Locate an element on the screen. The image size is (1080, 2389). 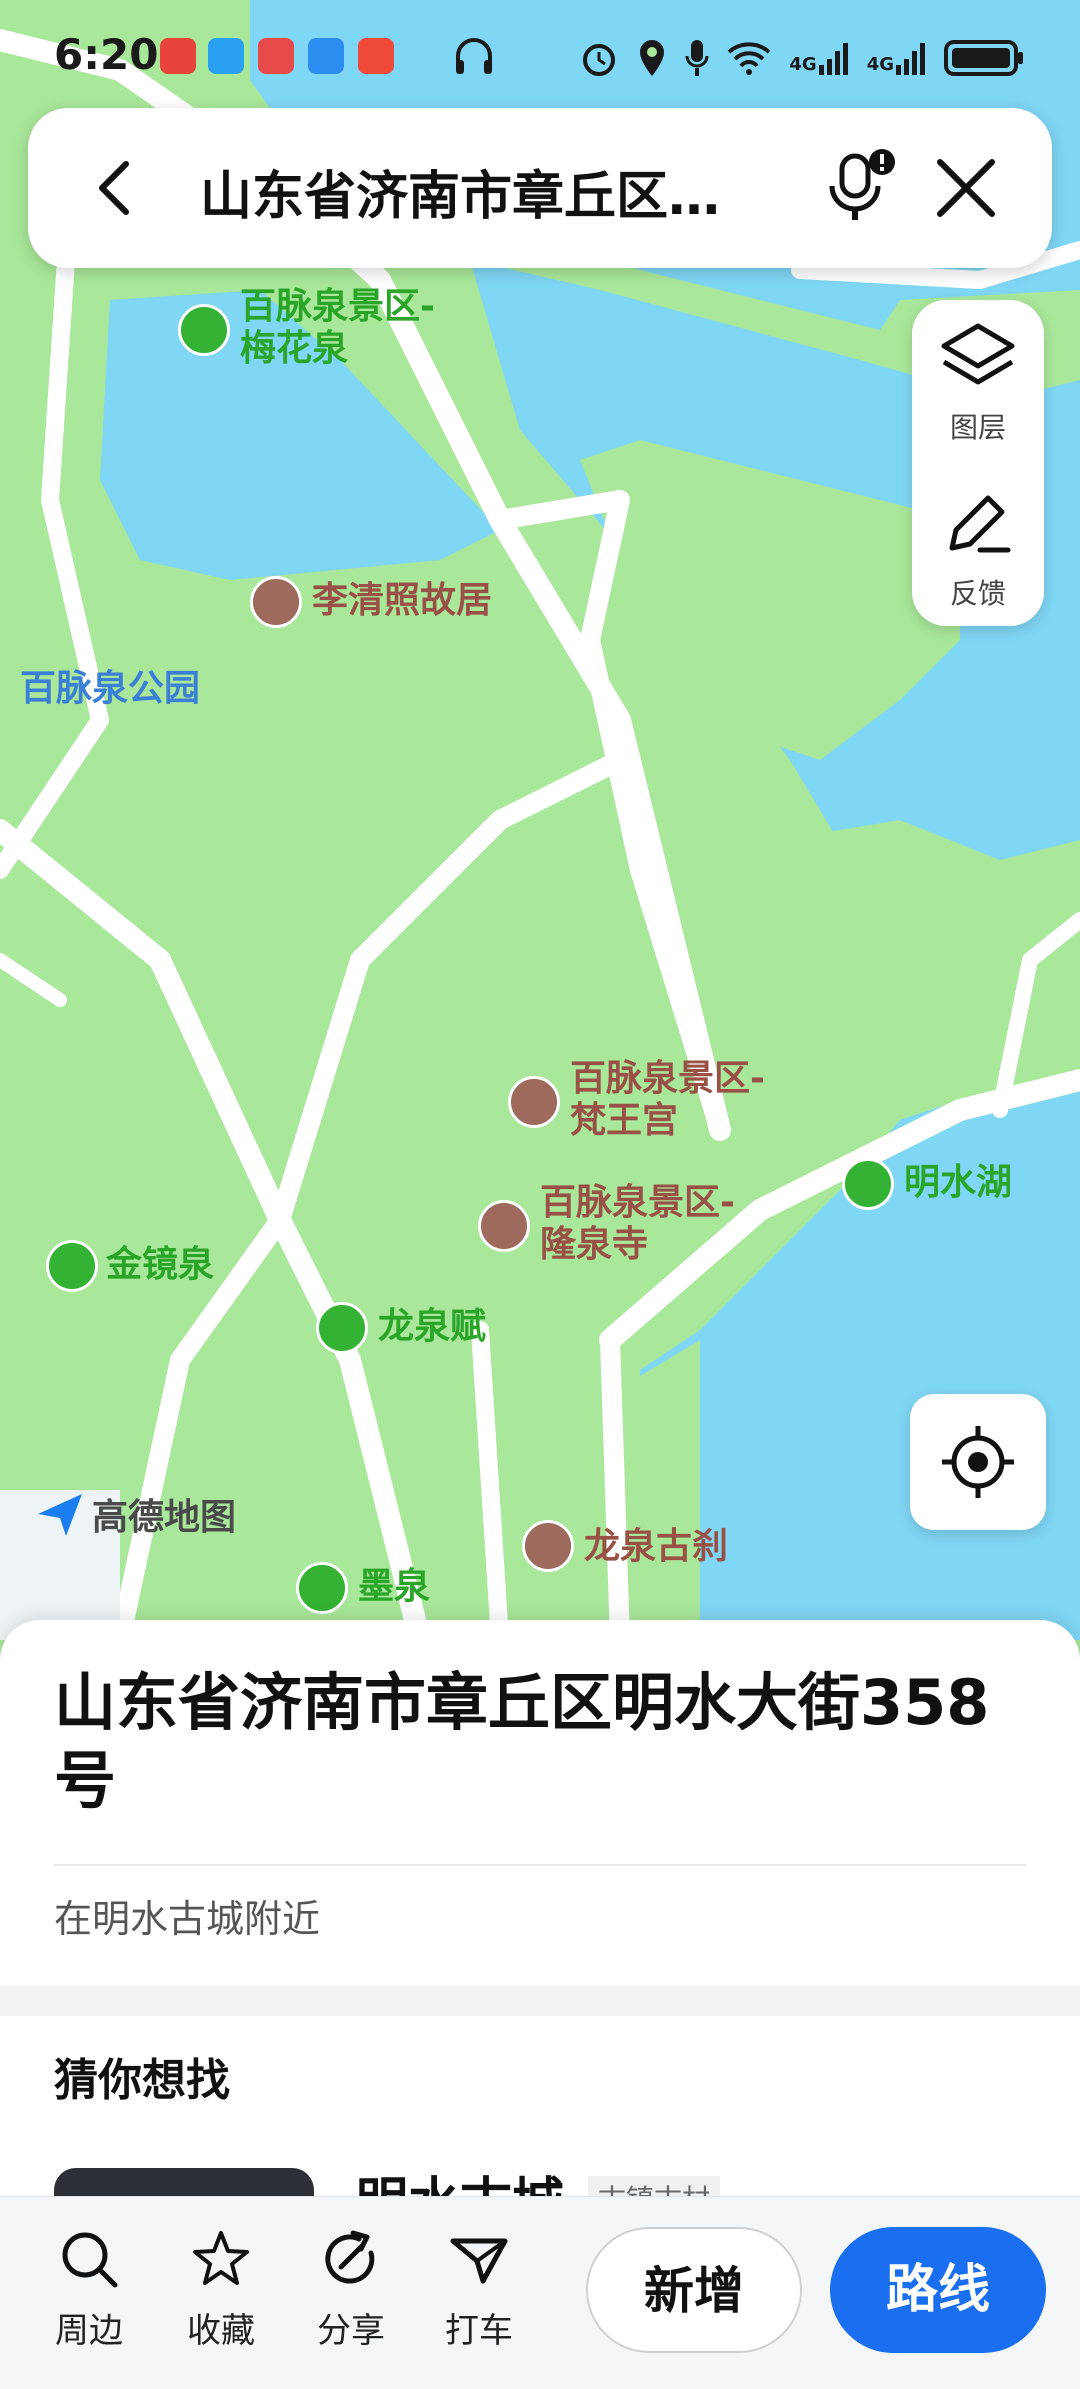
guess-section-title: 猜你想找 is located at coordinates (142, 2080).